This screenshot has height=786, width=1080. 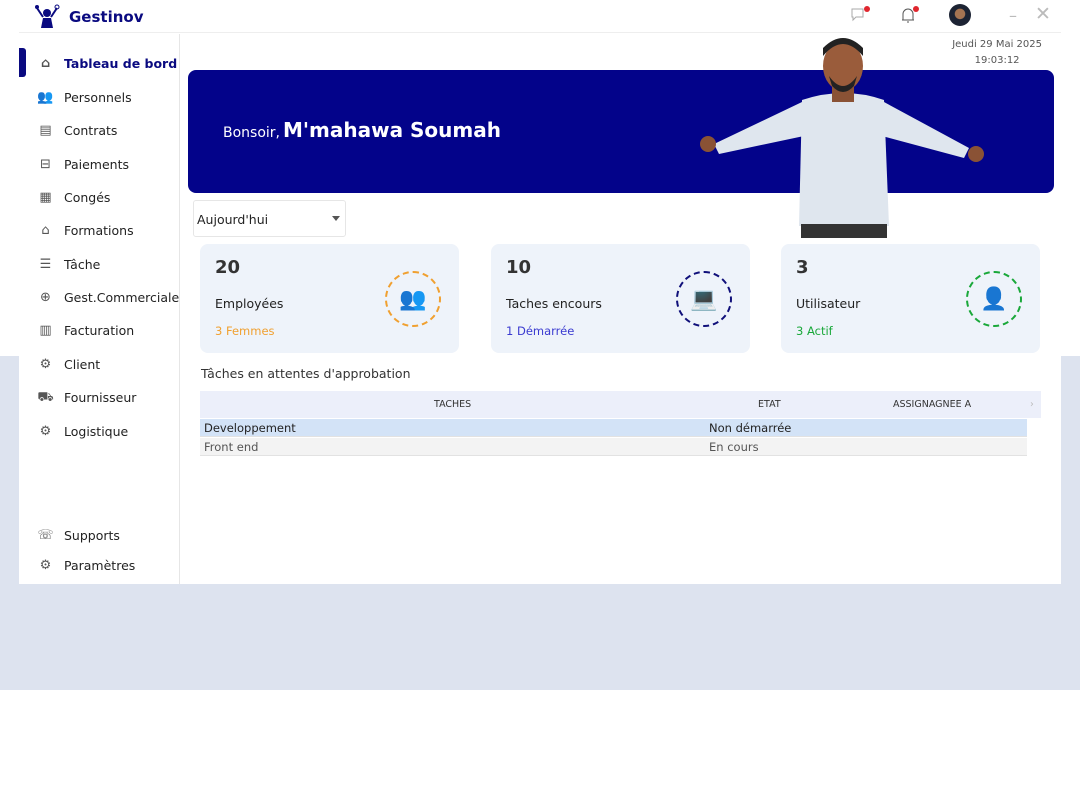 What do you see at coordinates (814, 331) in the screenshot?
I see `card-sub: 3 Actif` at bounding box center [814, 331].